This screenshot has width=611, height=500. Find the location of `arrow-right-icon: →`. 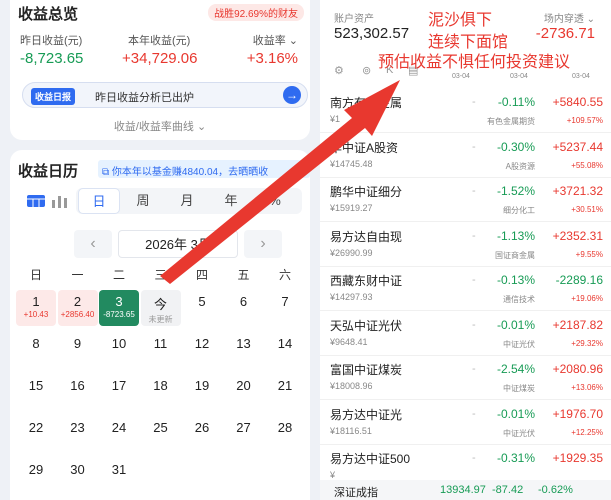

arrow-right-icon: → is located at coordinates (292, 95).